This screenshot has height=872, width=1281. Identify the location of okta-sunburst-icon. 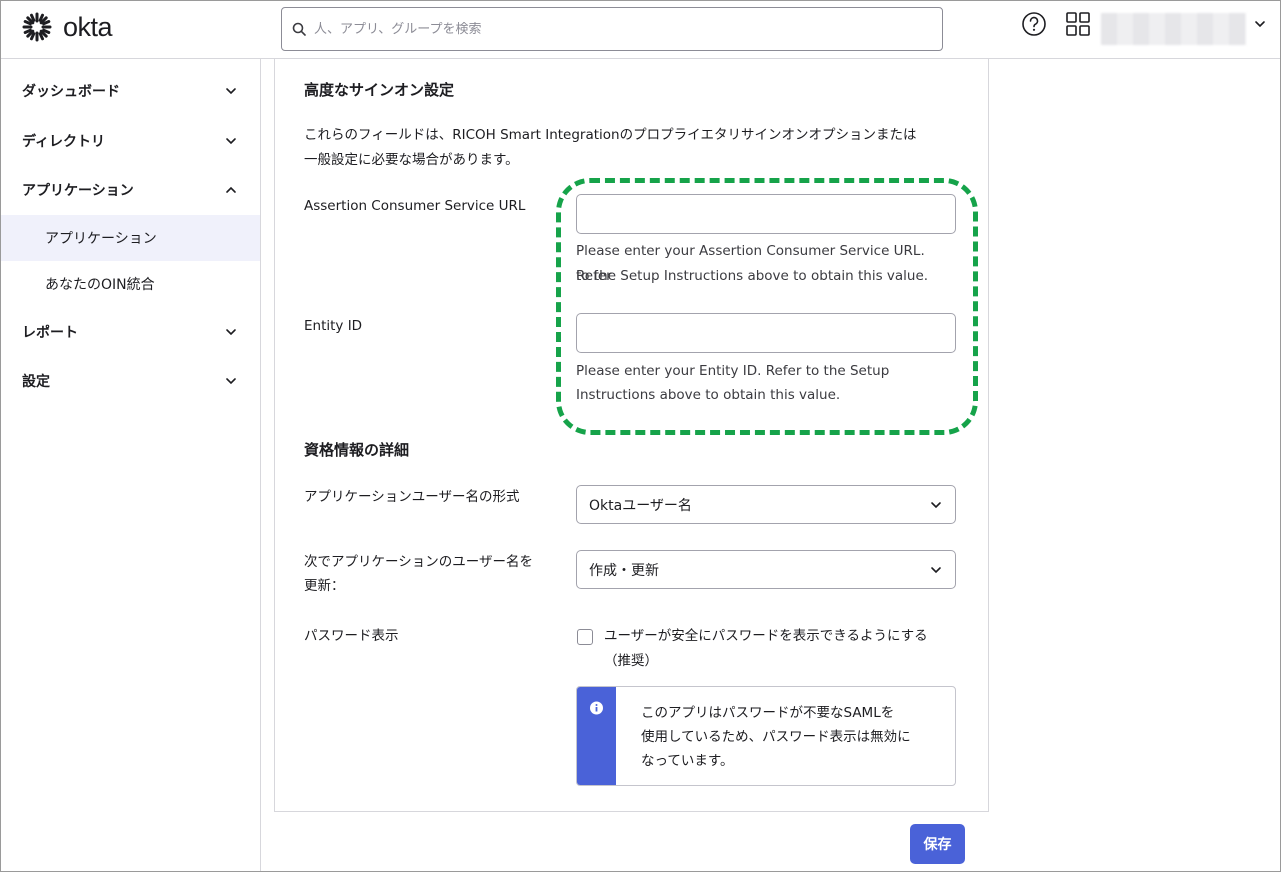
(37, 27).